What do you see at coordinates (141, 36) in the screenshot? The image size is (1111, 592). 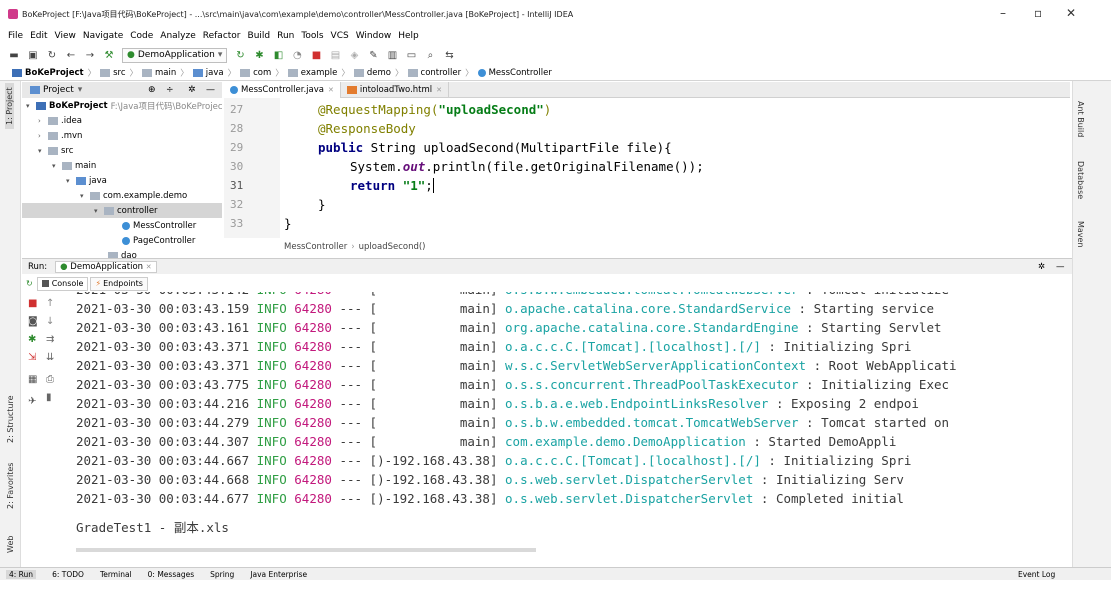 I see `menu-code: Code` at bounding box center [141, 36].